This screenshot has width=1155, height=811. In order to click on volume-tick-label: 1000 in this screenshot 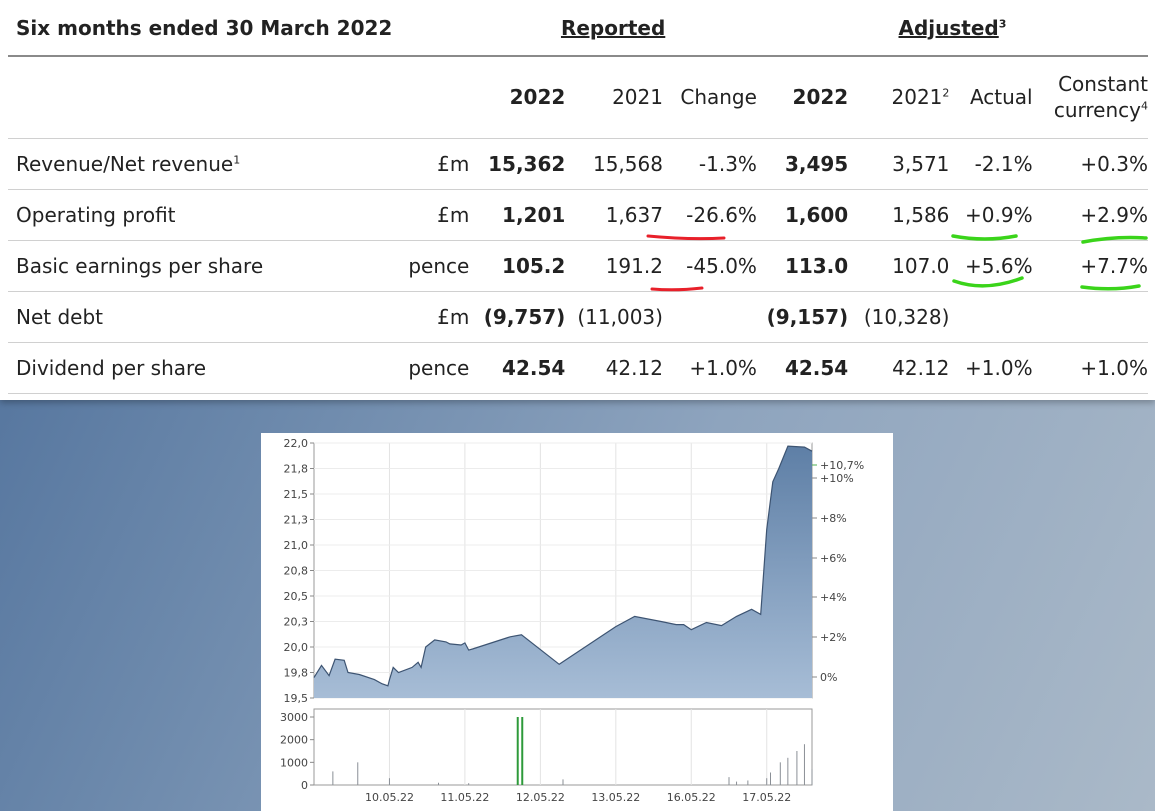, I will do `click(294, 762)`.